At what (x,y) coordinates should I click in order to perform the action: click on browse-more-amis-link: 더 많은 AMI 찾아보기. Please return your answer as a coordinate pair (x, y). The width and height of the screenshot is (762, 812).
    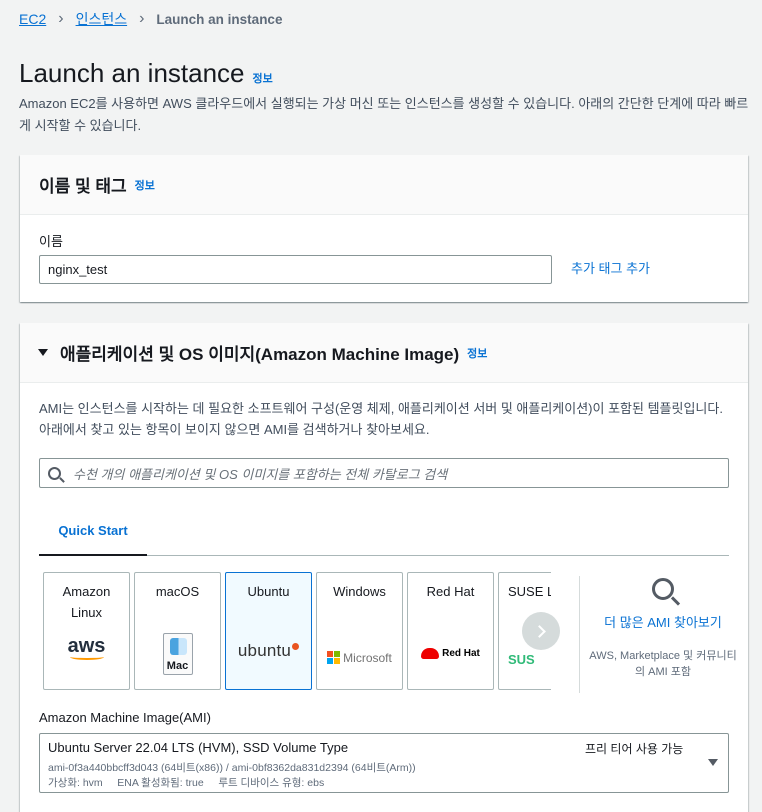
    Looking at the image, I should click on (663, 622).